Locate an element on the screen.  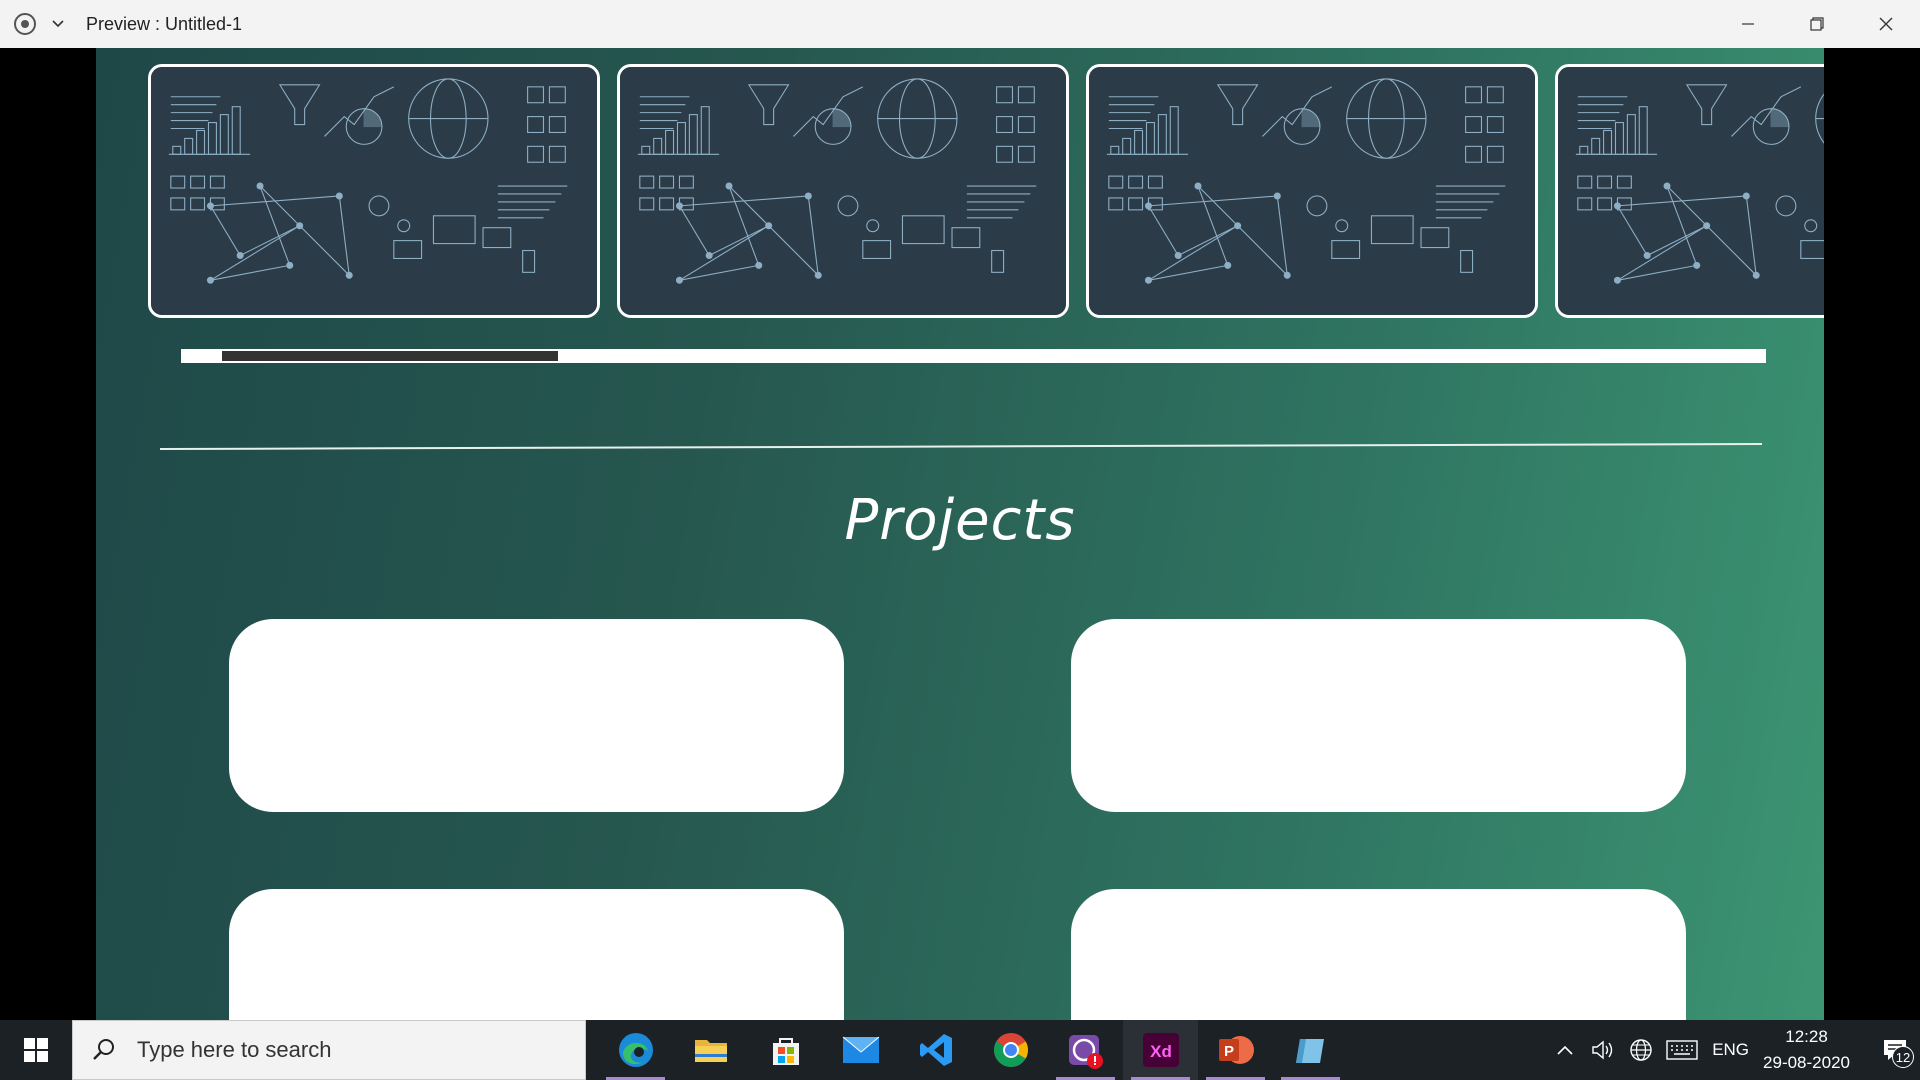
tray-overflow is located at coordinates (1565, 1050).